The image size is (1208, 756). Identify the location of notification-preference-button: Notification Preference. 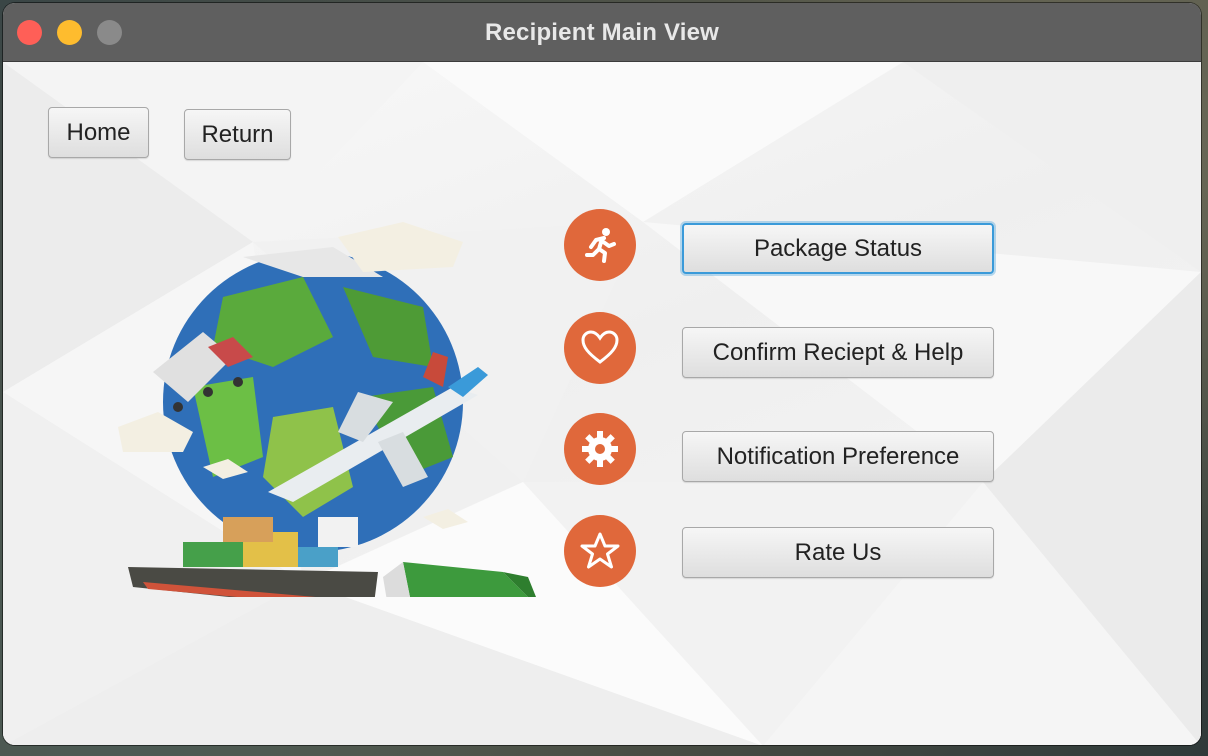
(838, 456).